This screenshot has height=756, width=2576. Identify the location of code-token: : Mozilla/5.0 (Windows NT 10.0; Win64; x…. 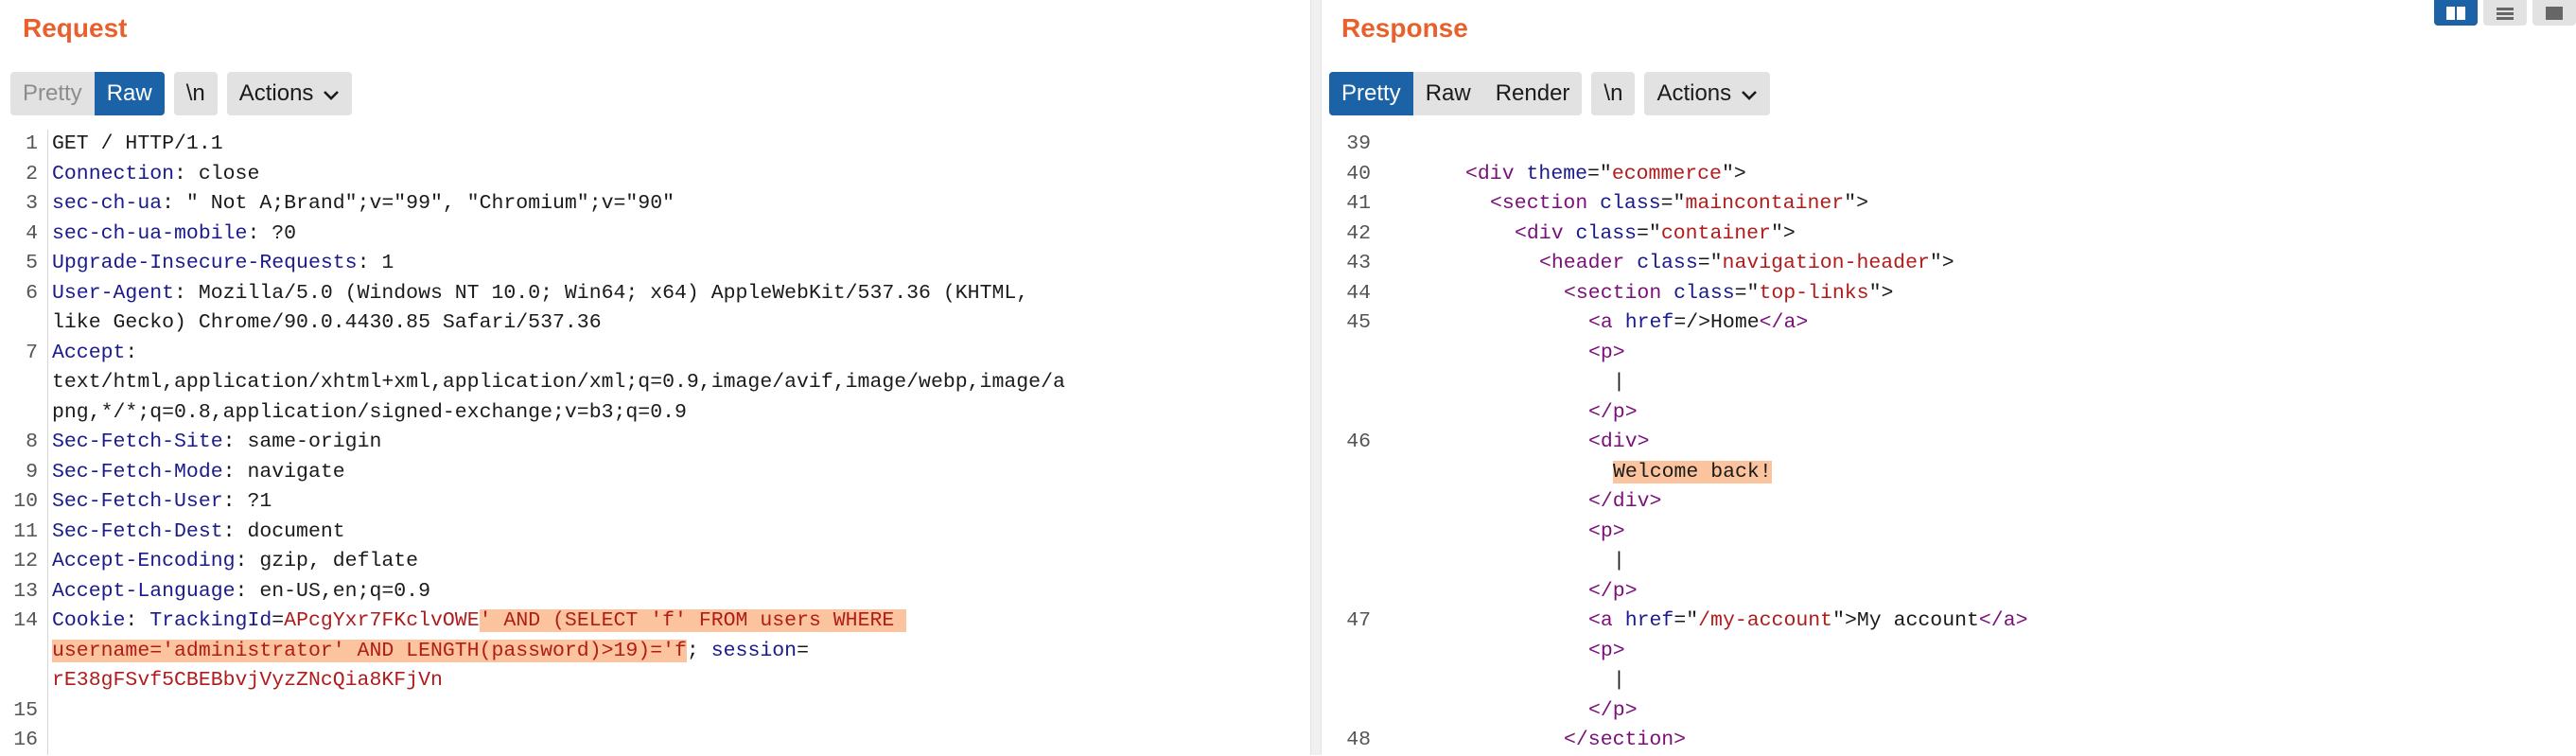
(602, 293).